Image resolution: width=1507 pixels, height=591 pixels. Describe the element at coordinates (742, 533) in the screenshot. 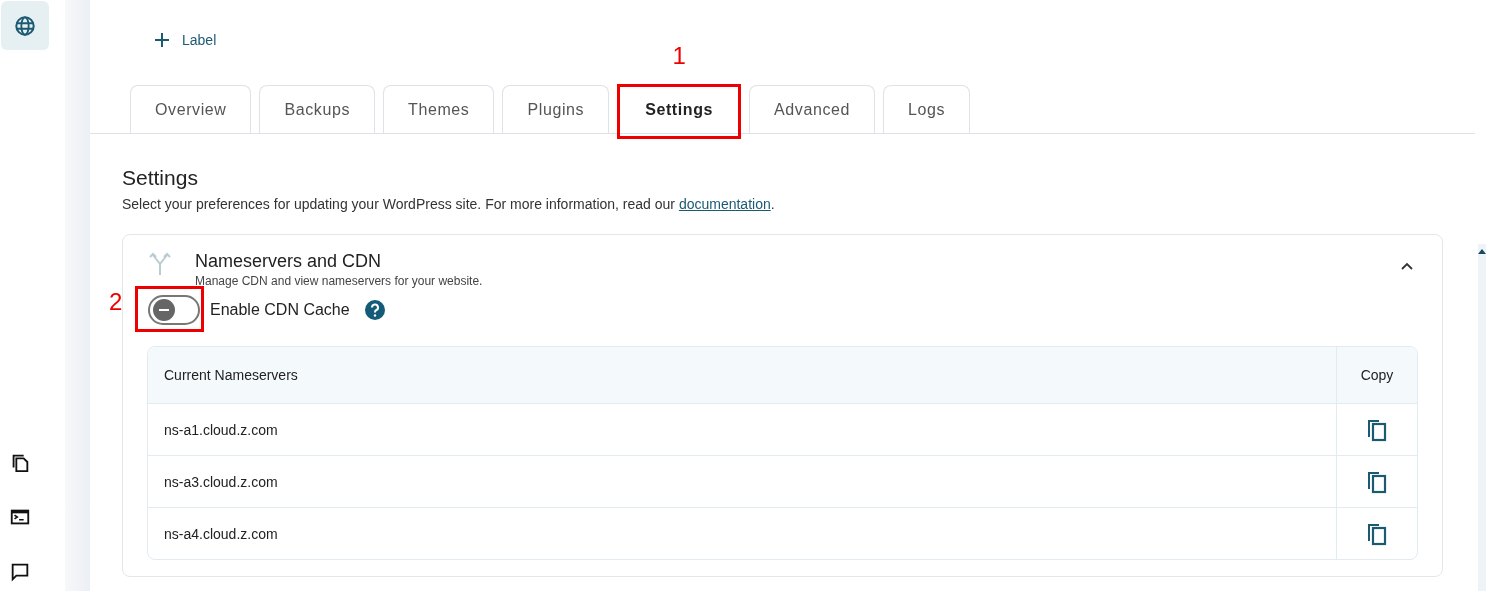

I see `table-cell: ns-a4.cloud.z.com` at that location.